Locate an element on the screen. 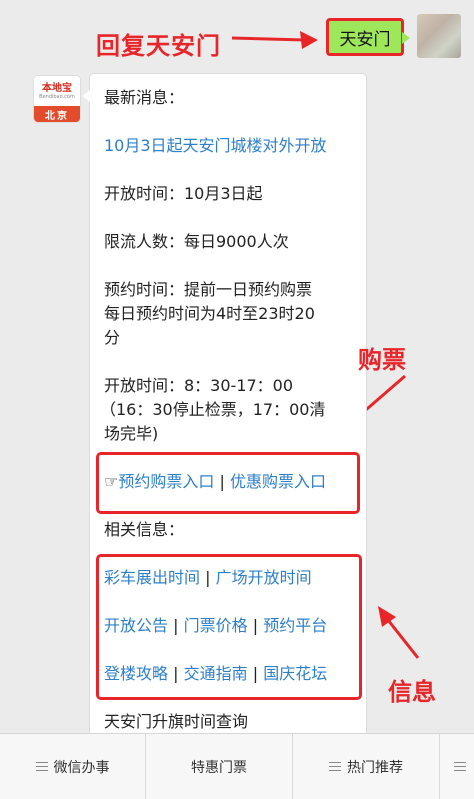 The width and height of the screenshot is (474, 799). user-message-text: 天安门 is located at coordinates (365, 39).